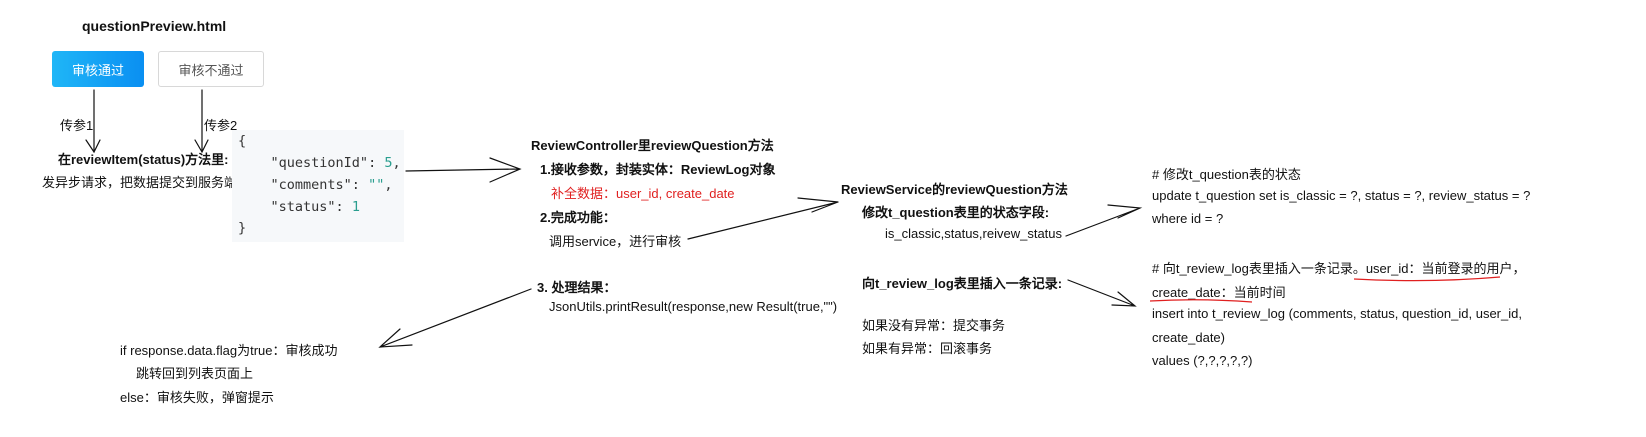 This screenshot has width=1646, height=437. I want to click on arrow-service-to-insert-sql, so click(1102, 293).